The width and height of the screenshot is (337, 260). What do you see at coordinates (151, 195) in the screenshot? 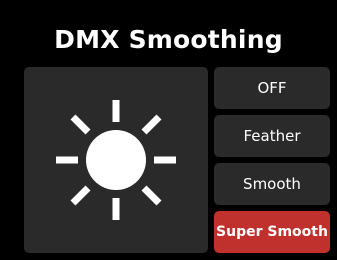
I see `sun-ray-bottom-right` at bounding box center [151, 195].